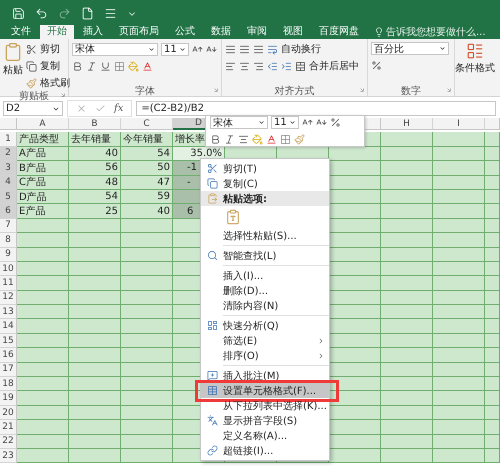 This screenshot has height=466, width=500. I want to click on lightbulb-icon, so click(379, 32).